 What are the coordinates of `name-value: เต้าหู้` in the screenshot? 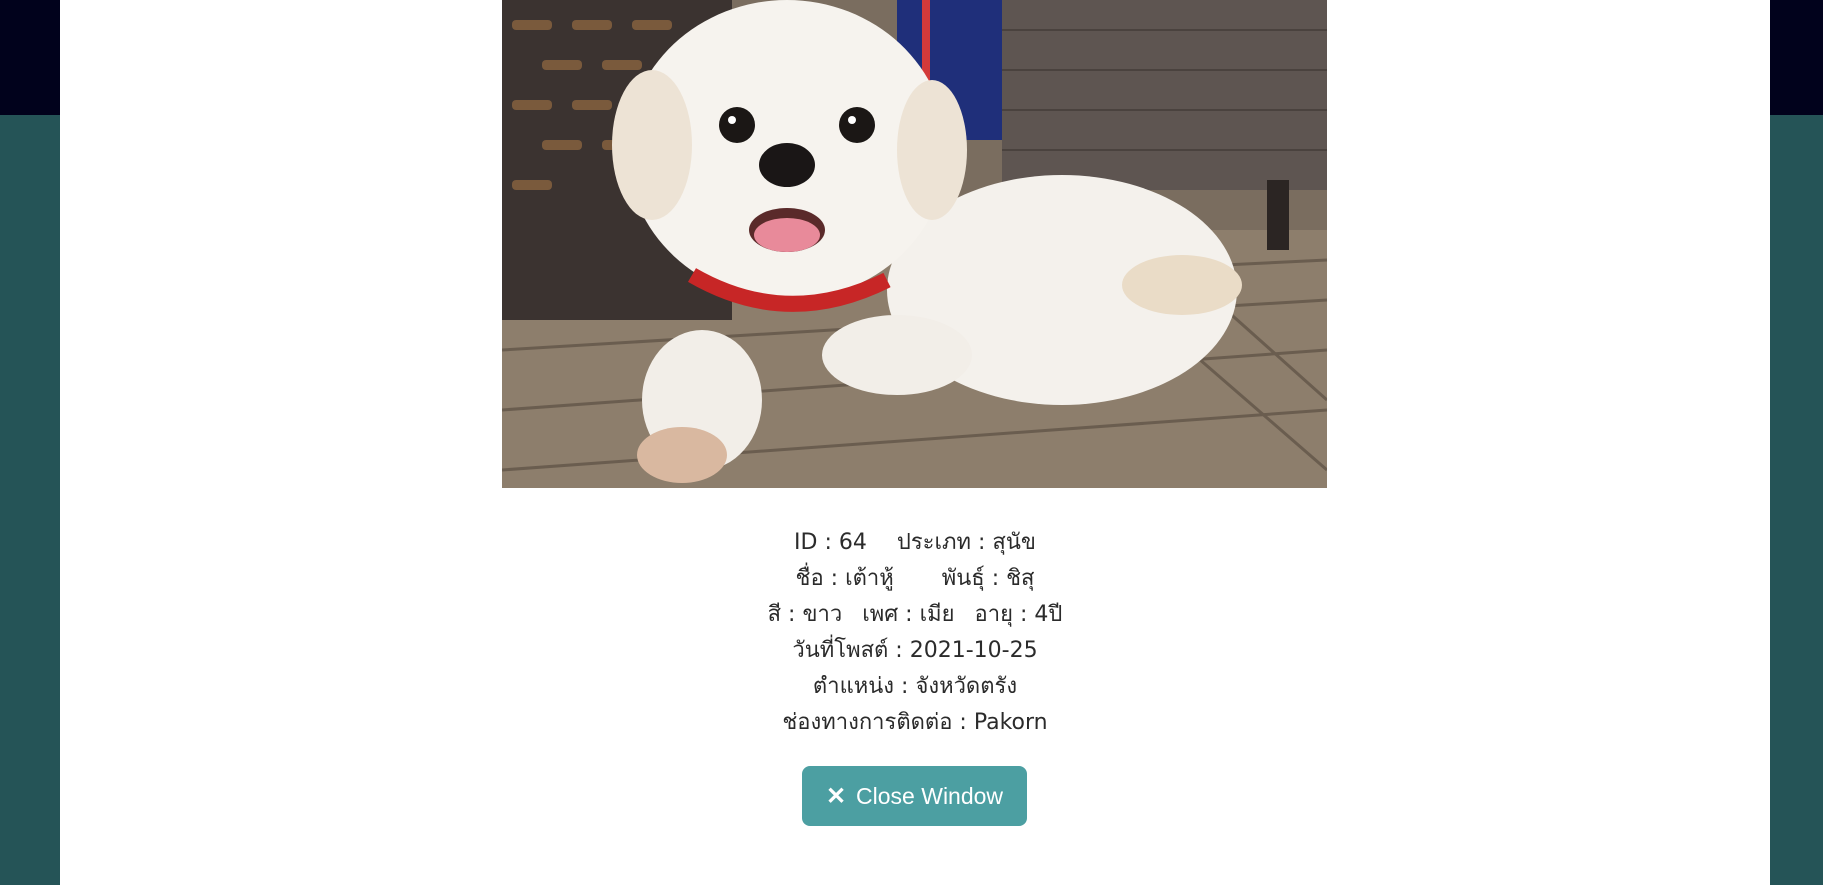 It's located at (869, 578).